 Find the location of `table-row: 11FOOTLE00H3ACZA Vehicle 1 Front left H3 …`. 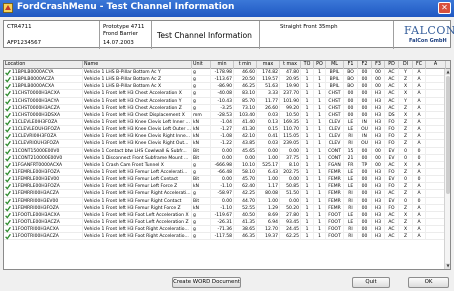

table-row: 11FOOTLE00H3ACZA Vehicle 1 Front left H3 … is located at coordinates (225, 222).